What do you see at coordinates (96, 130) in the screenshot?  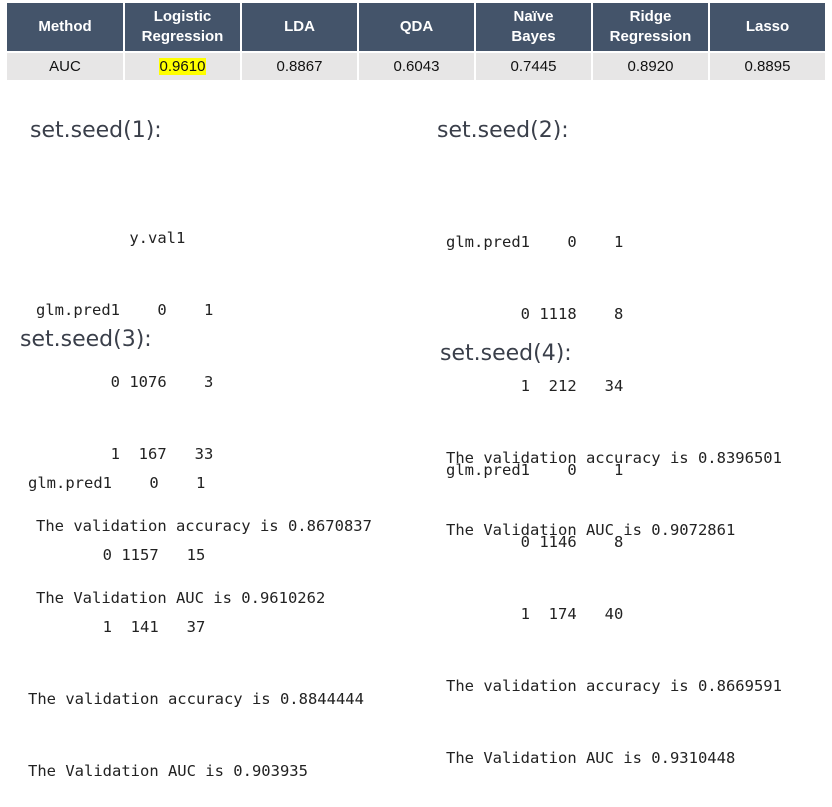 I see `seed-1-title: set.seed(1):` at bounding box center [96, 130].